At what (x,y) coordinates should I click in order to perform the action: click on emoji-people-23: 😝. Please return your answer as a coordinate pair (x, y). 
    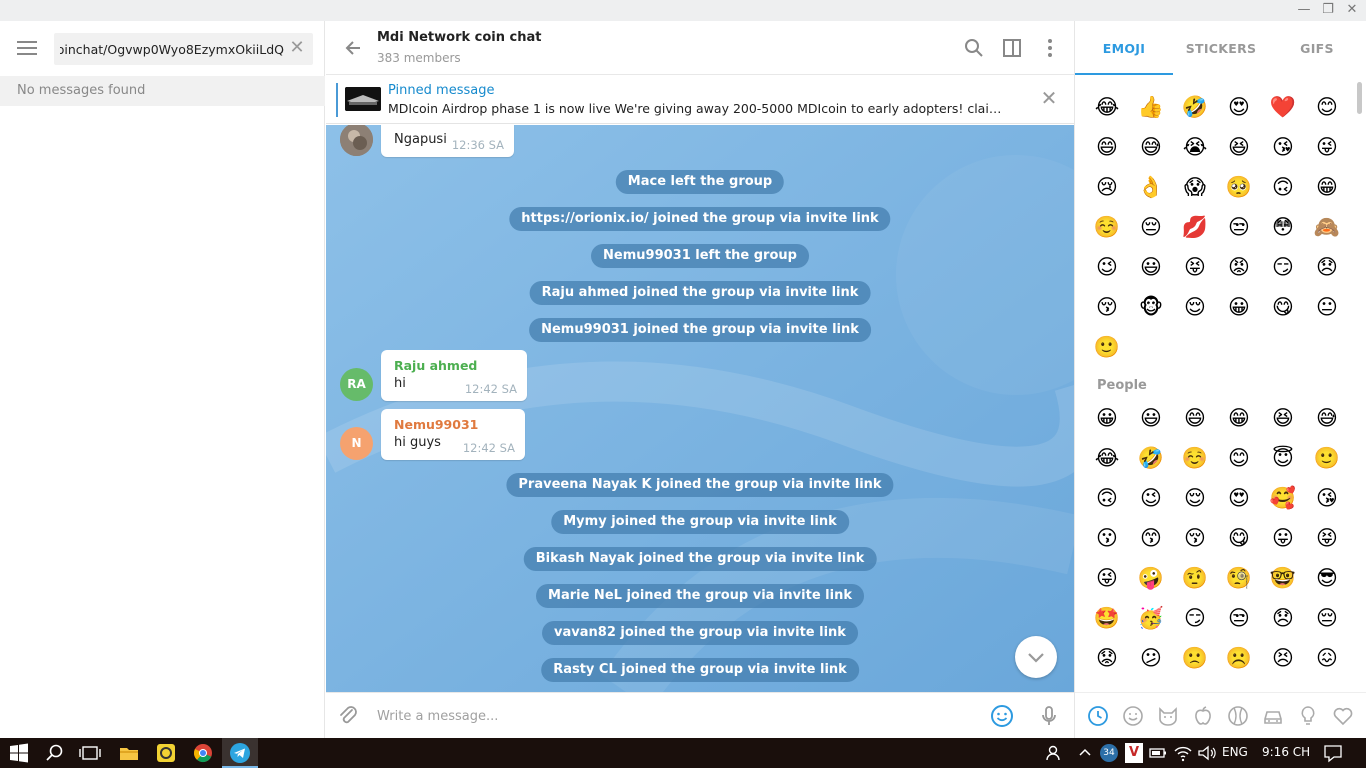
    Looking at the image, I should click on (1327, 538).